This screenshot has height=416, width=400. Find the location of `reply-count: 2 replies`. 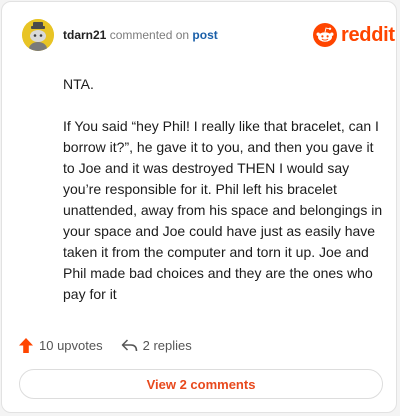

reply-count: 2 replies is located at coordinates (167, 345).